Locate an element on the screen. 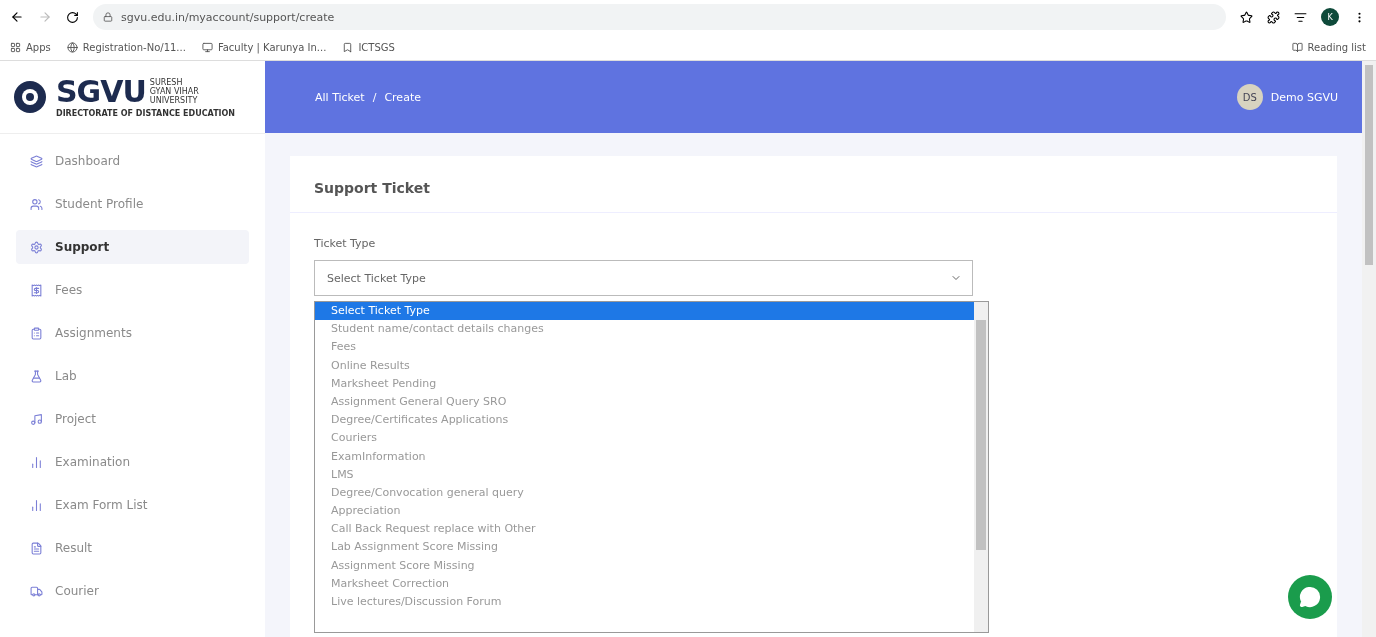 The width and height of the screenshot is (1376, 637). sidebar-item: Assignments is located at coordinates (132, 333).